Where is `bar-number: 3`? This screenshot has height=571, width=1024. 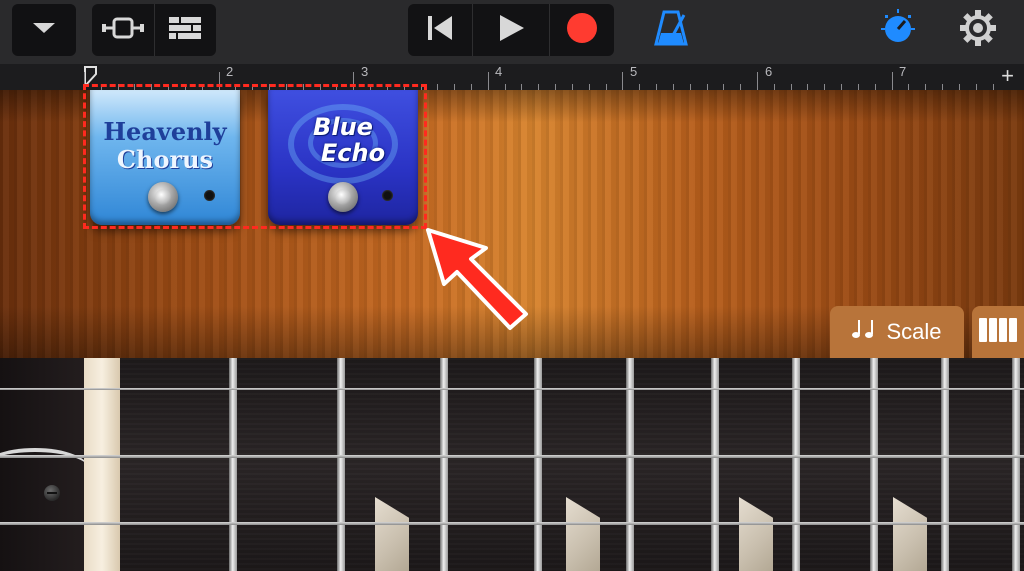
bar-number: 3 is located at coordinates (365, 71).